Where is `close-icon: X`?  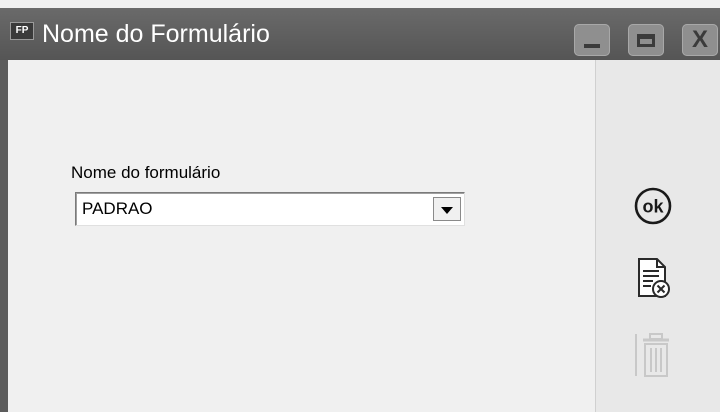
close-icon: X is located at coordinates (699, 39).